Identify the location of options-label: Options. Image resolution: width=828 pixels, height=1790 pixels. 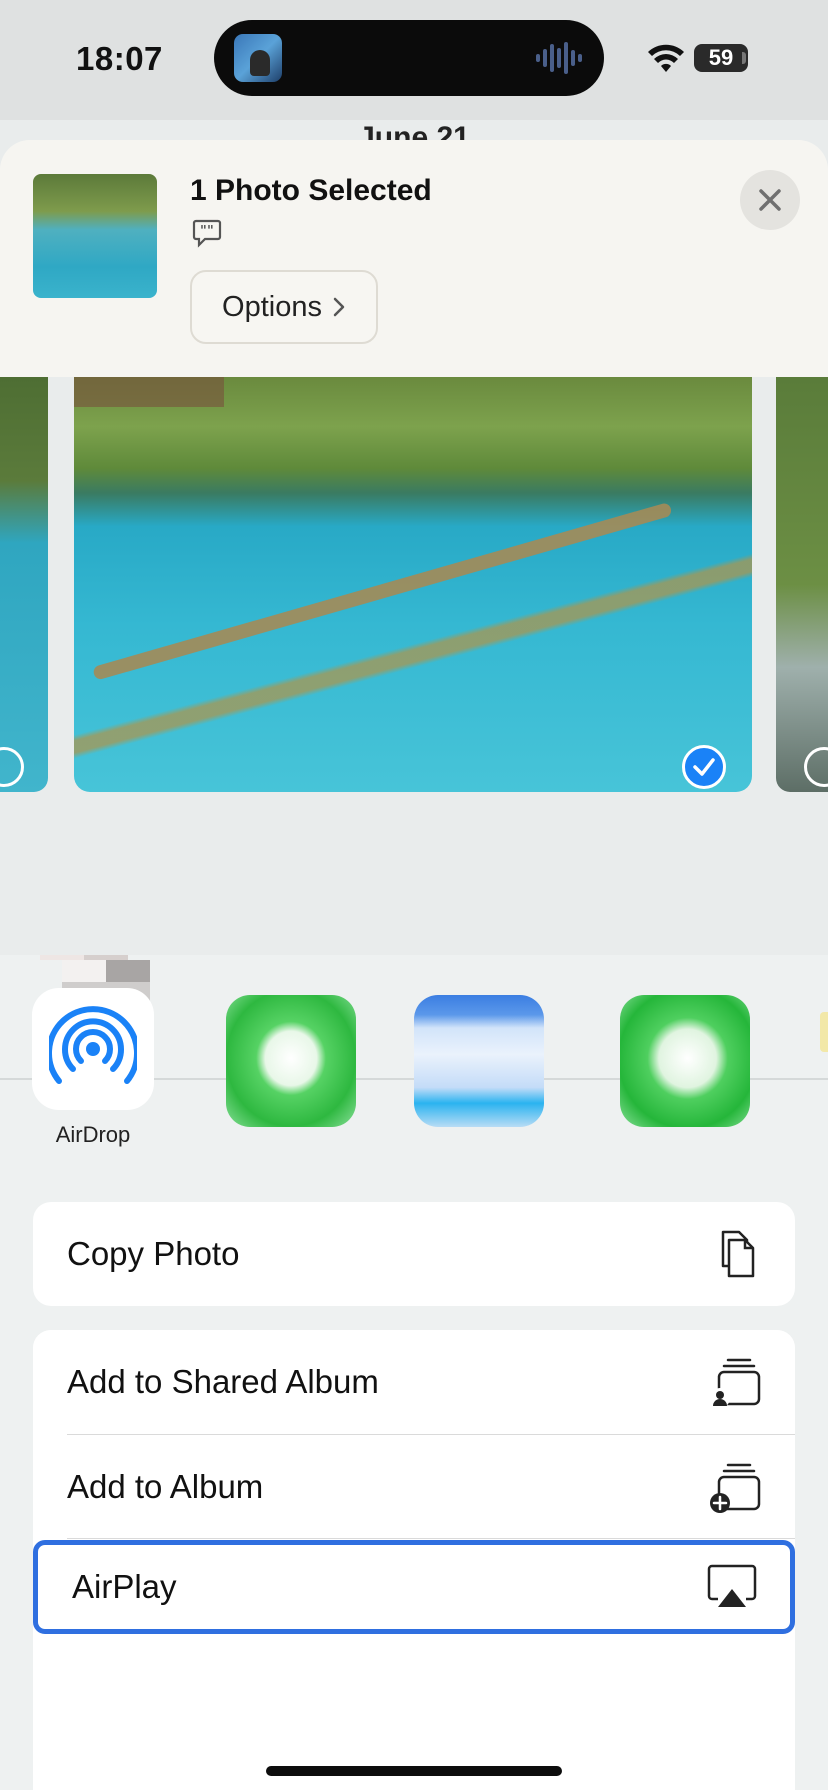
(272, 306).